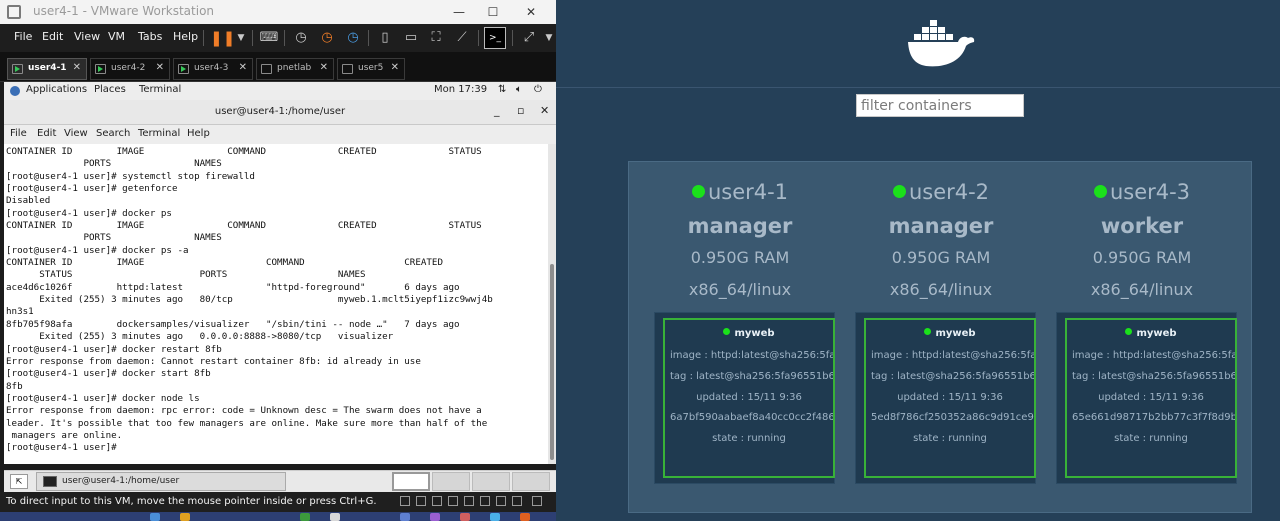 This screenshot has height=521, width=1280. Describe the element at coordinates (727, 331) in the screenshot. I see `running-status-icon` at that location.